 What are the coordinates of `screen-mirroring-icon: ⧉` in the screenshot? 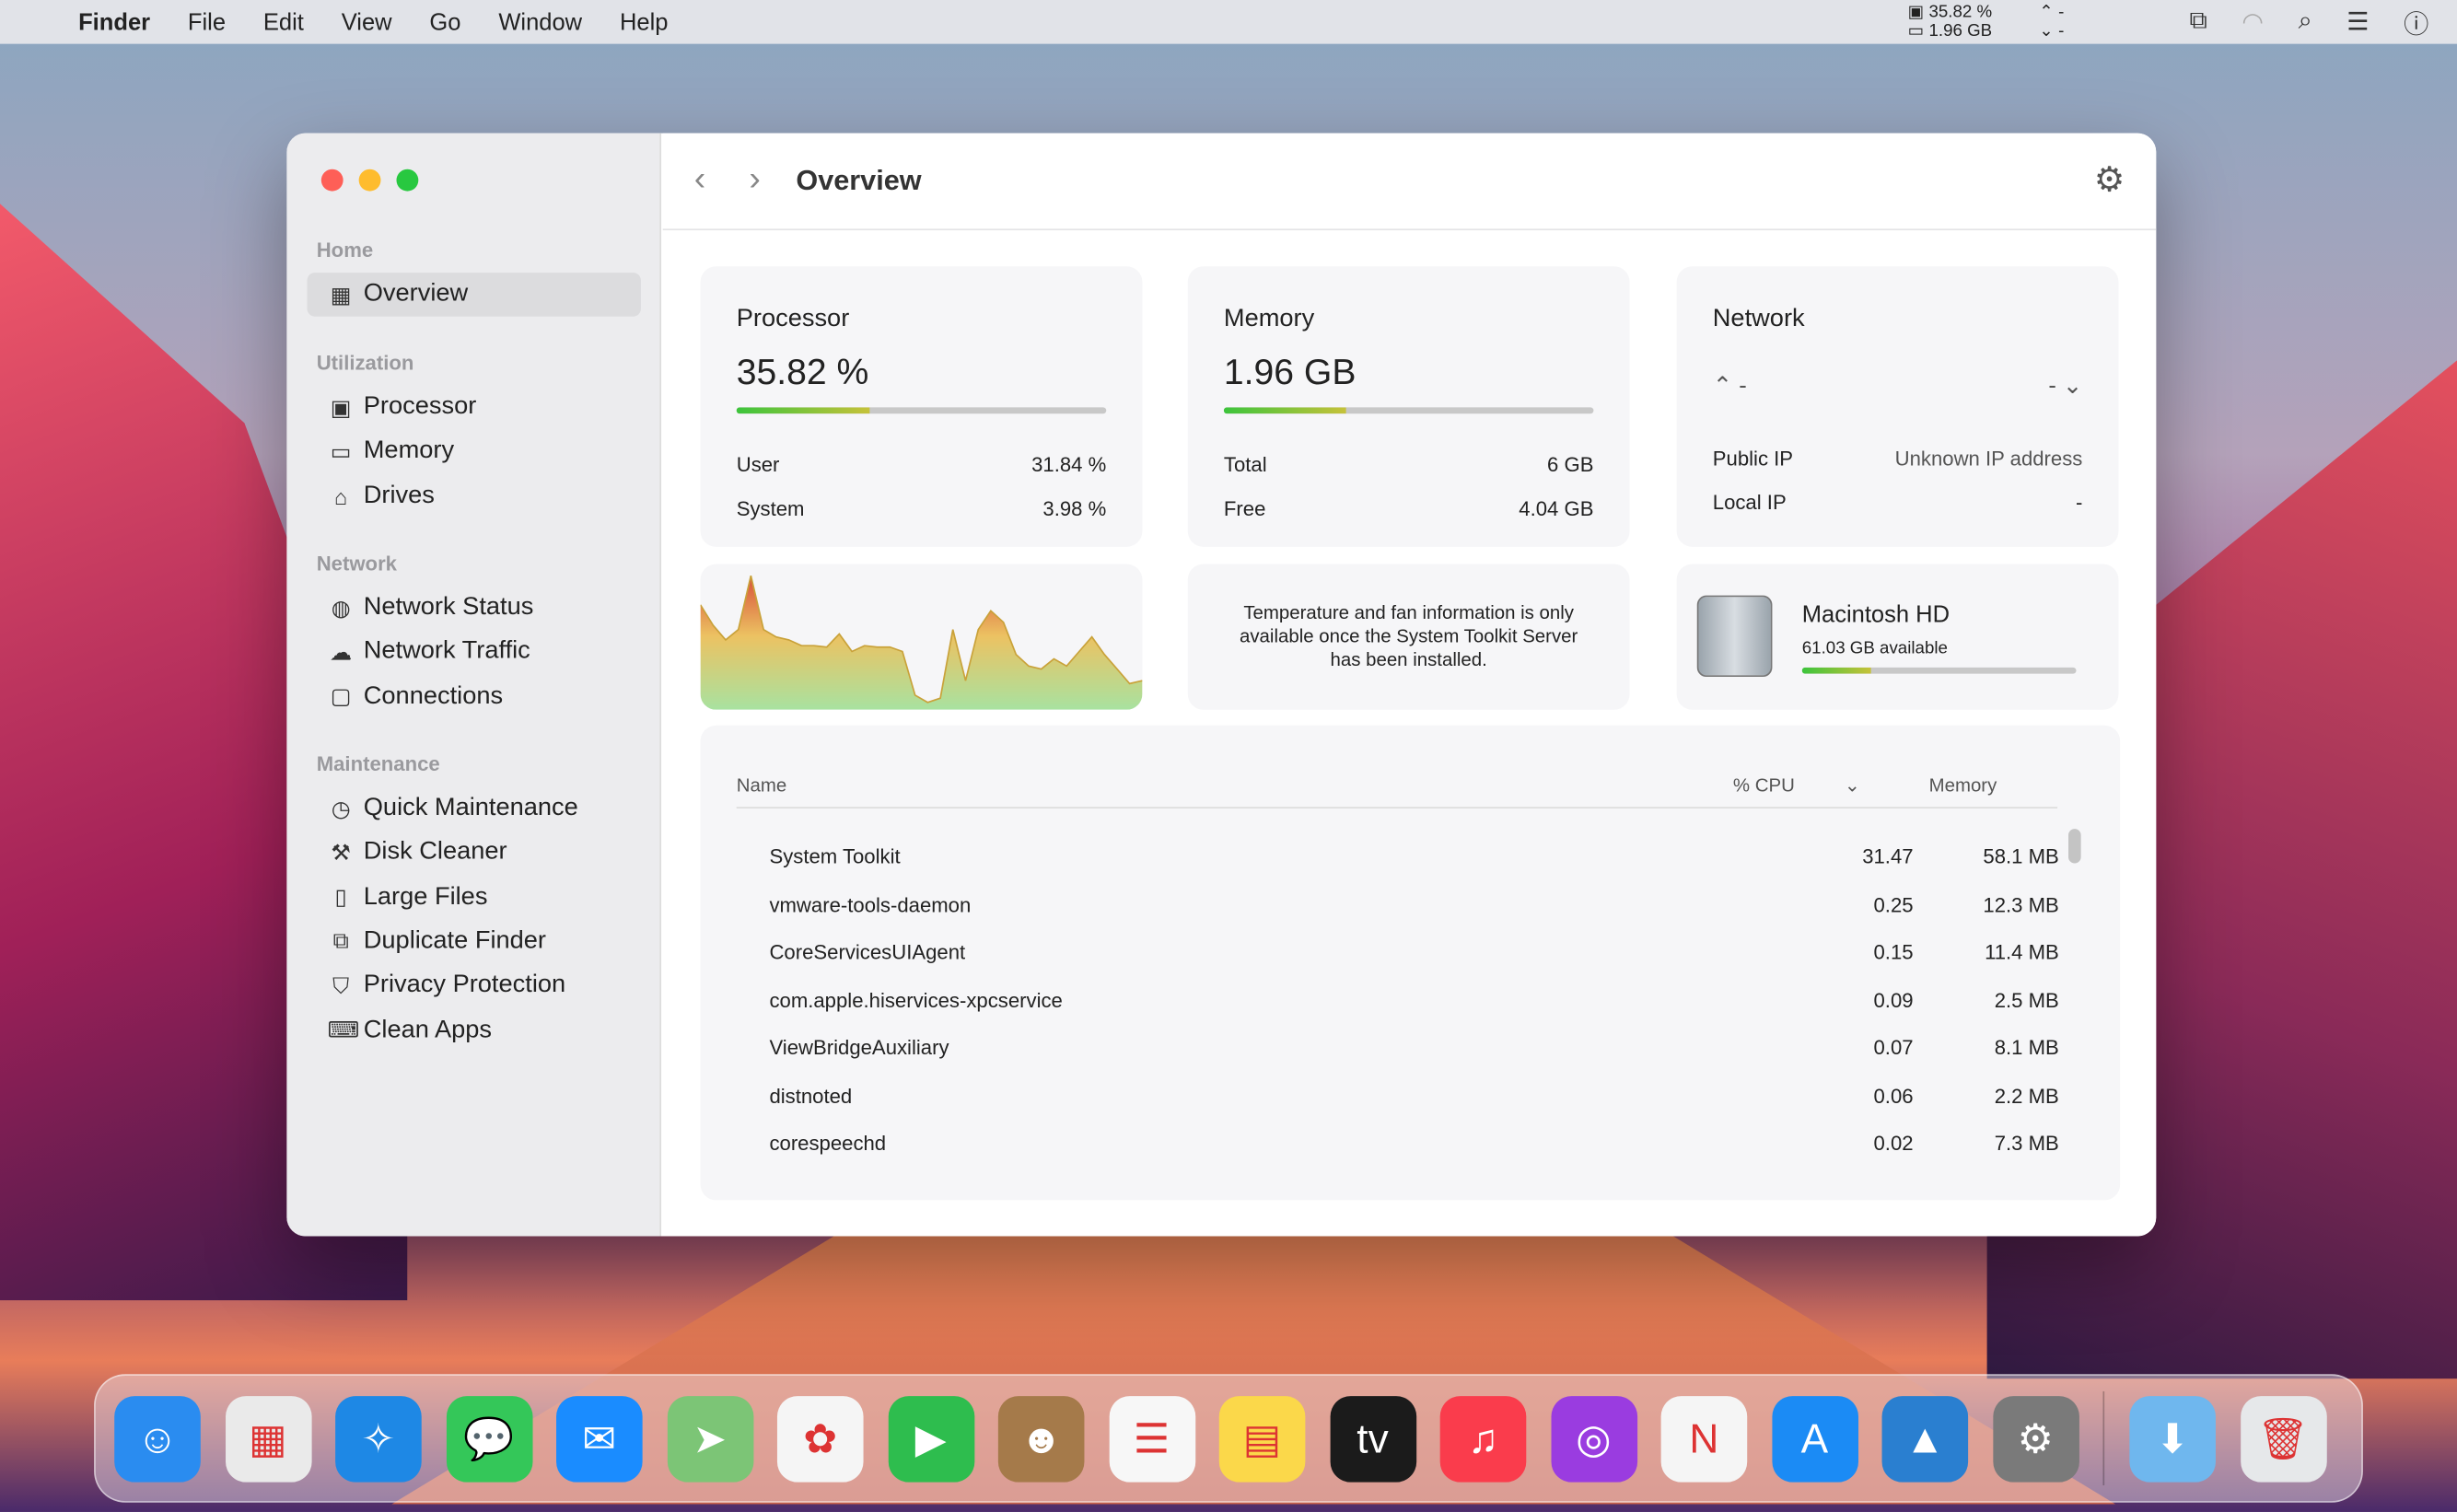 It's located at (2198, 22).